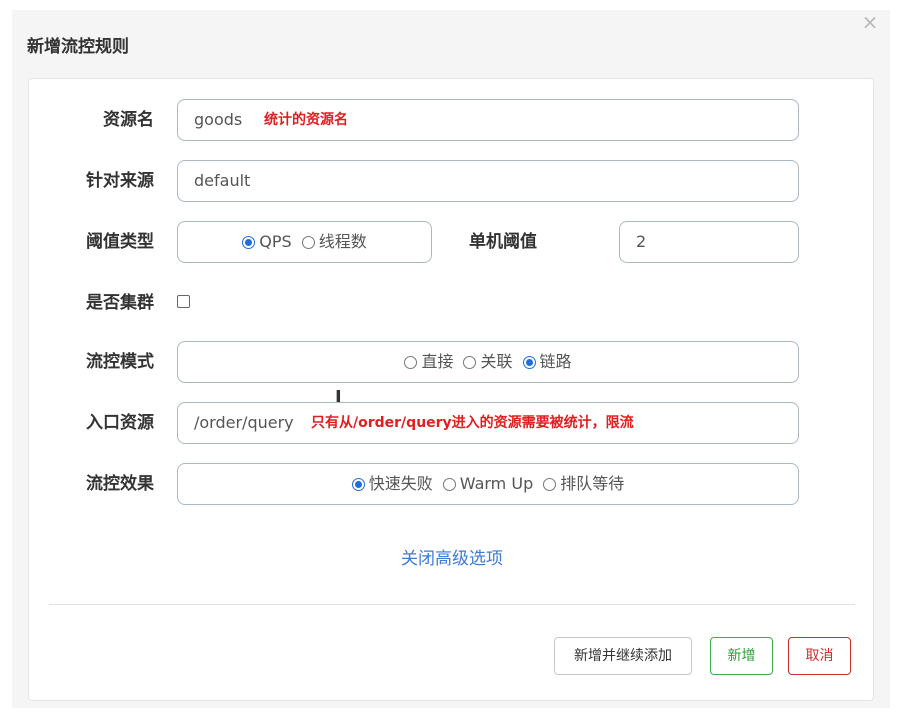 This screenshot has height=713, width=897. What do you see at coordinates (120, 303) in the screenshot?
I see `cluster-label: 是否集群` at bounding box center [120, 303].